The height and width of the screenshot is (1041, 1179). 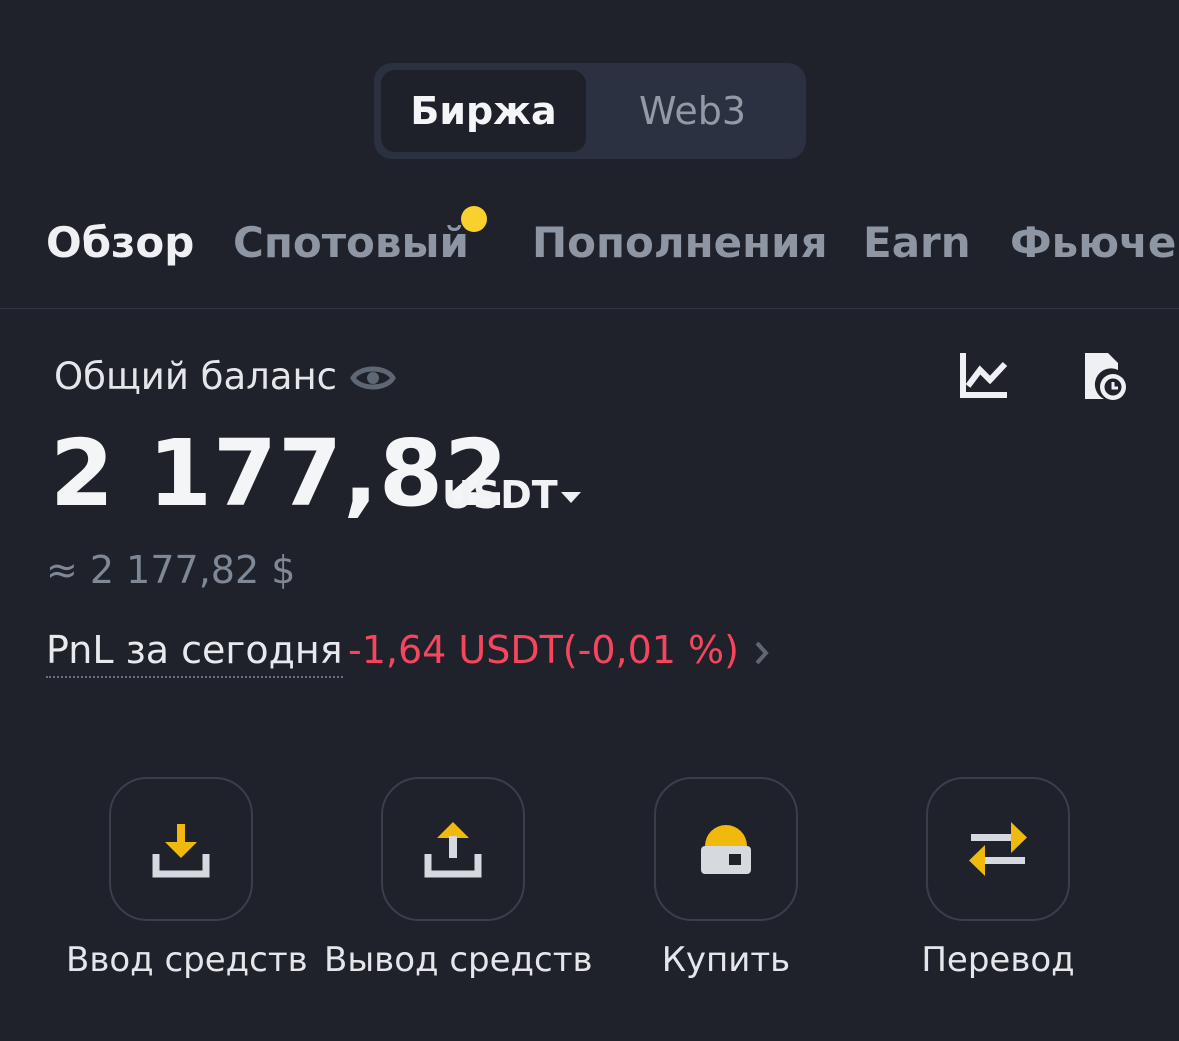 I want to click on wallet-tabs: Обзор Спотовый Пополнения Earn Фьючерсы, so click(x=589, y=254).